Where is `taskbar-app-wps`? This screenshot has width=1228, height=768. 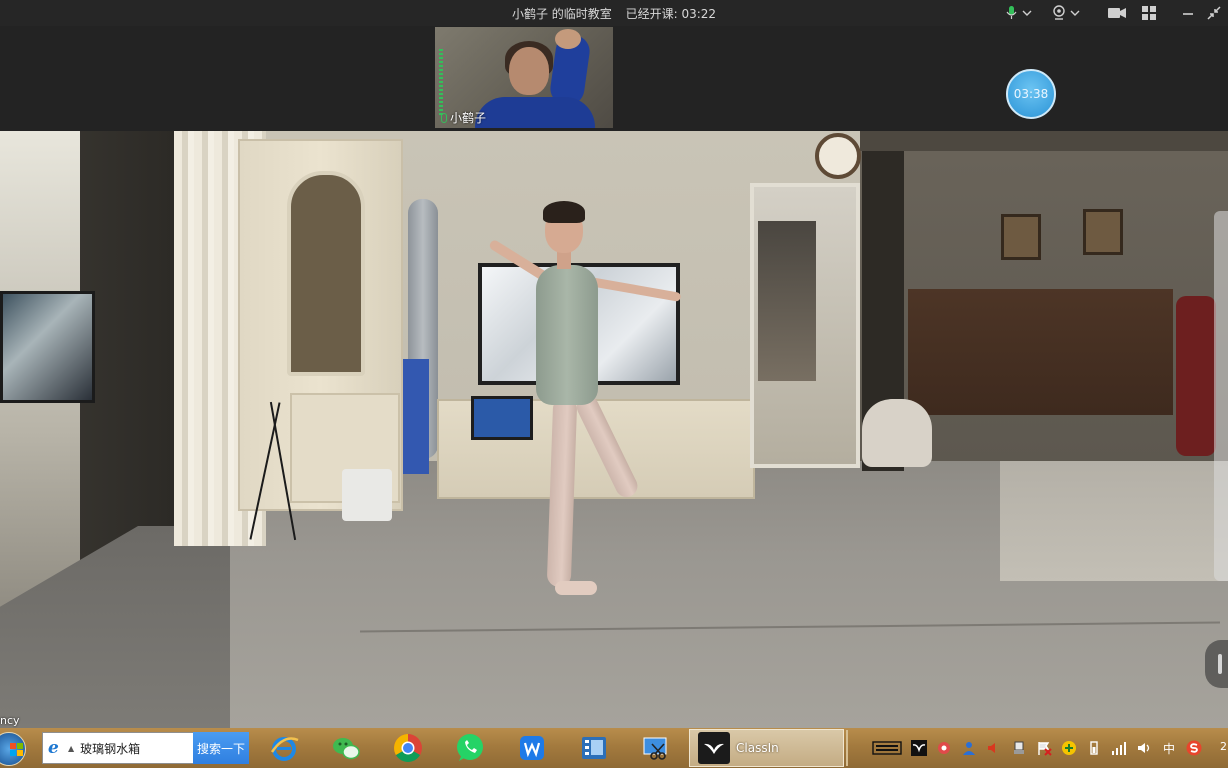 taskbar-app-wps is located at coordinates (532, 748).